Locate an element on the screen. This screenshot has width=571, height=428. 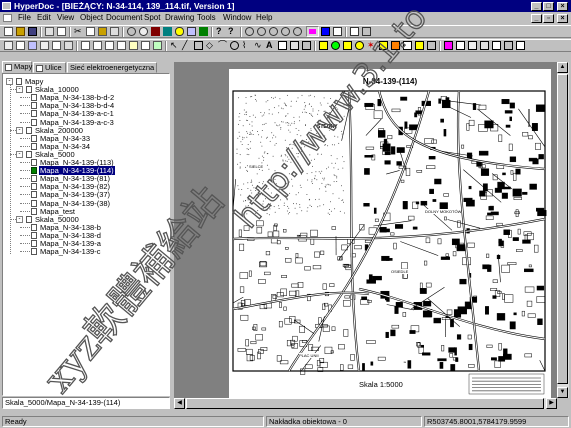
paste-icon is located at coordinates (102, 31).